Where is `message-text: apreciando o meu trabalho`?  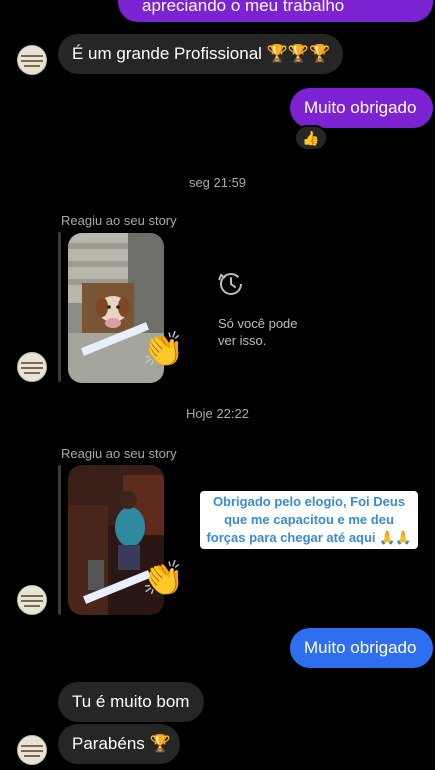 message-text: apreciando o meu trabalho is located at coordinates (243, 7).